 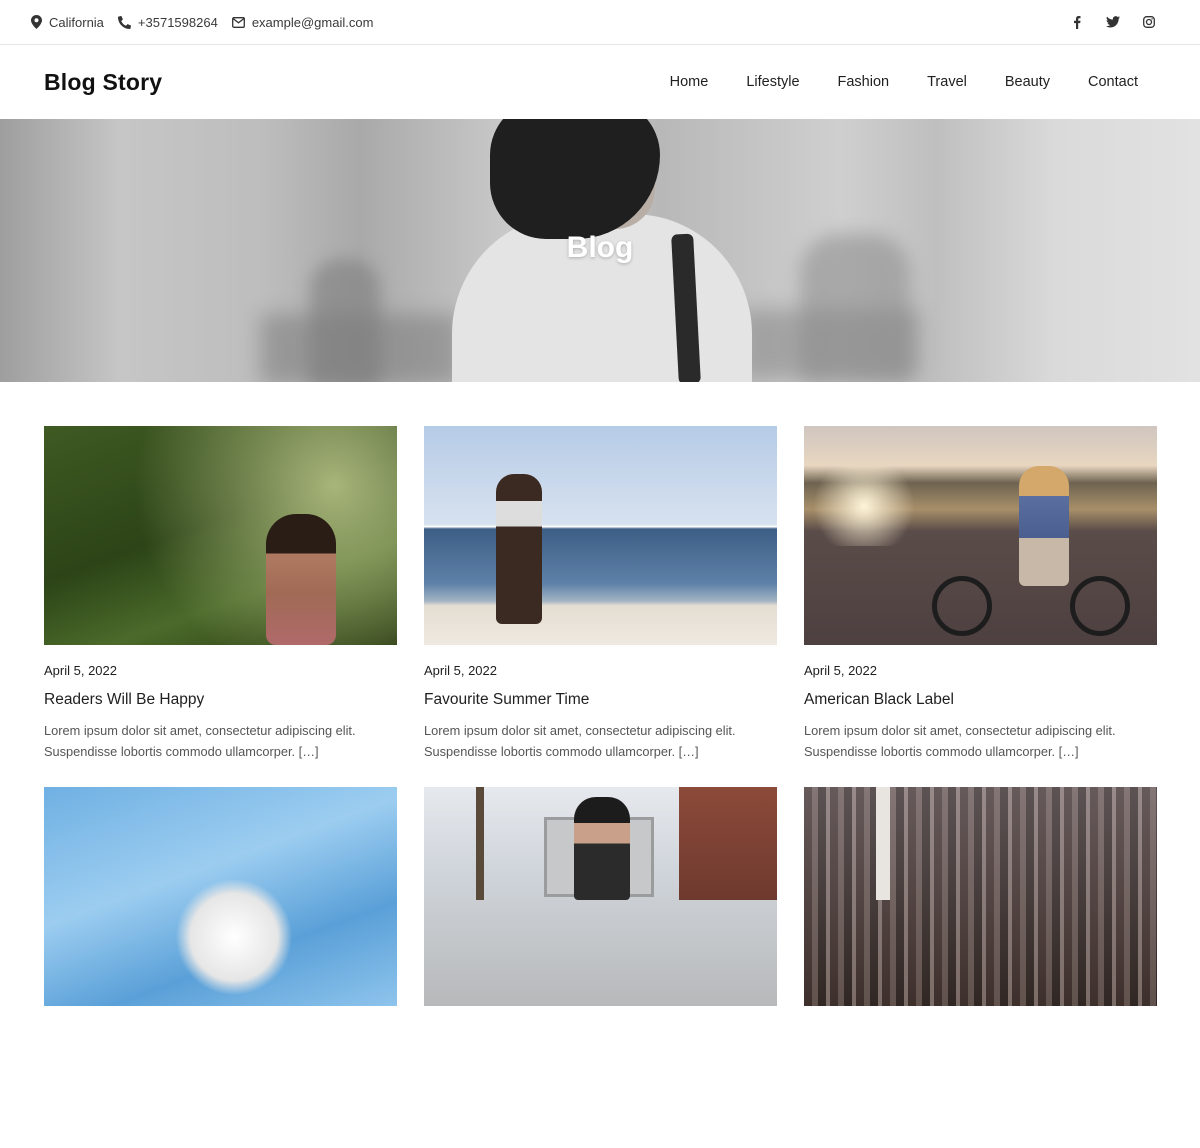 I want to click on map-pin-icon, so click(x=36, y=22).